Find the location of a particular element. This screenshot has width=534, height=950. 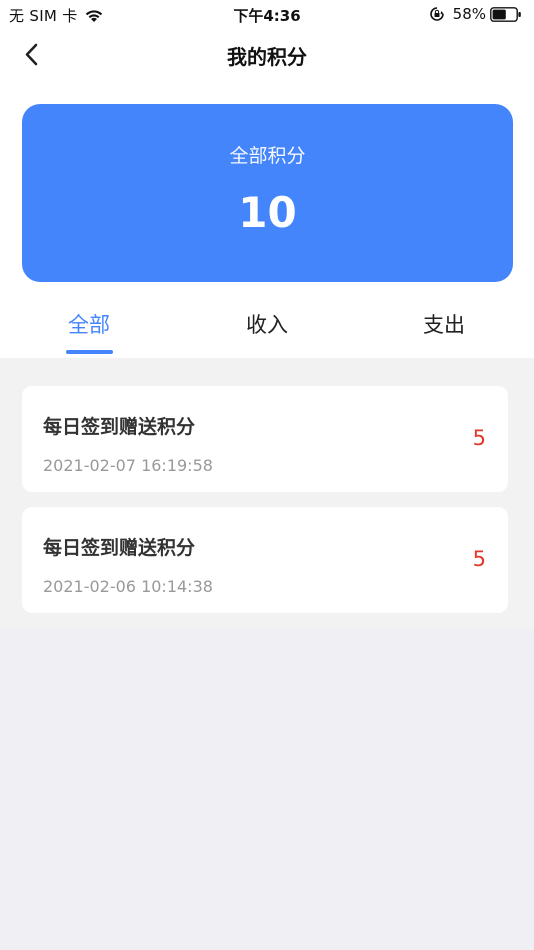

points-label: 全部积分 is located at coordinates (267, 156).